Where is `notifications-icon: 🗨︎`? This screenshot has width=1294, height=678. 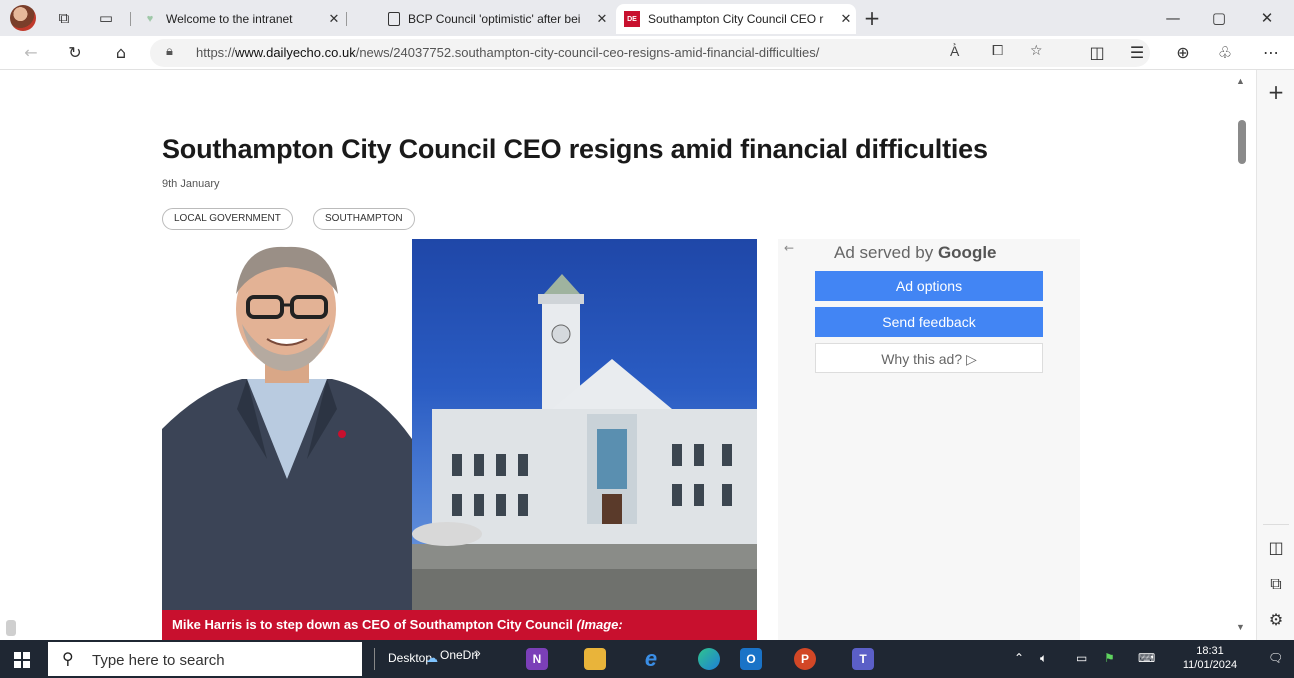
notifications-icon: 🗨︎ is located at coordinates (1275, 658).